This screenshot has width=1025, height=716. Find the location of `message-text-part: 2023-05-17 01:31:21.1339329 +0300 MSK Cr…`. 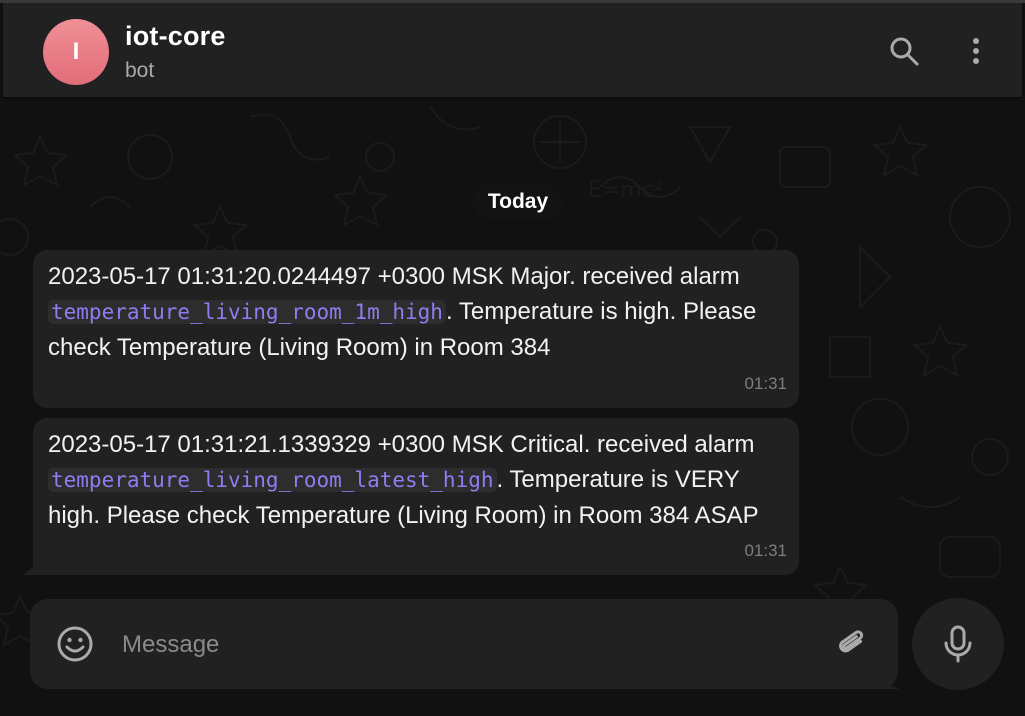

message-text-part: 2023-05-17 01:31:21.1339329 +0300 MSK Cr… is located at coordinates (401, 444).